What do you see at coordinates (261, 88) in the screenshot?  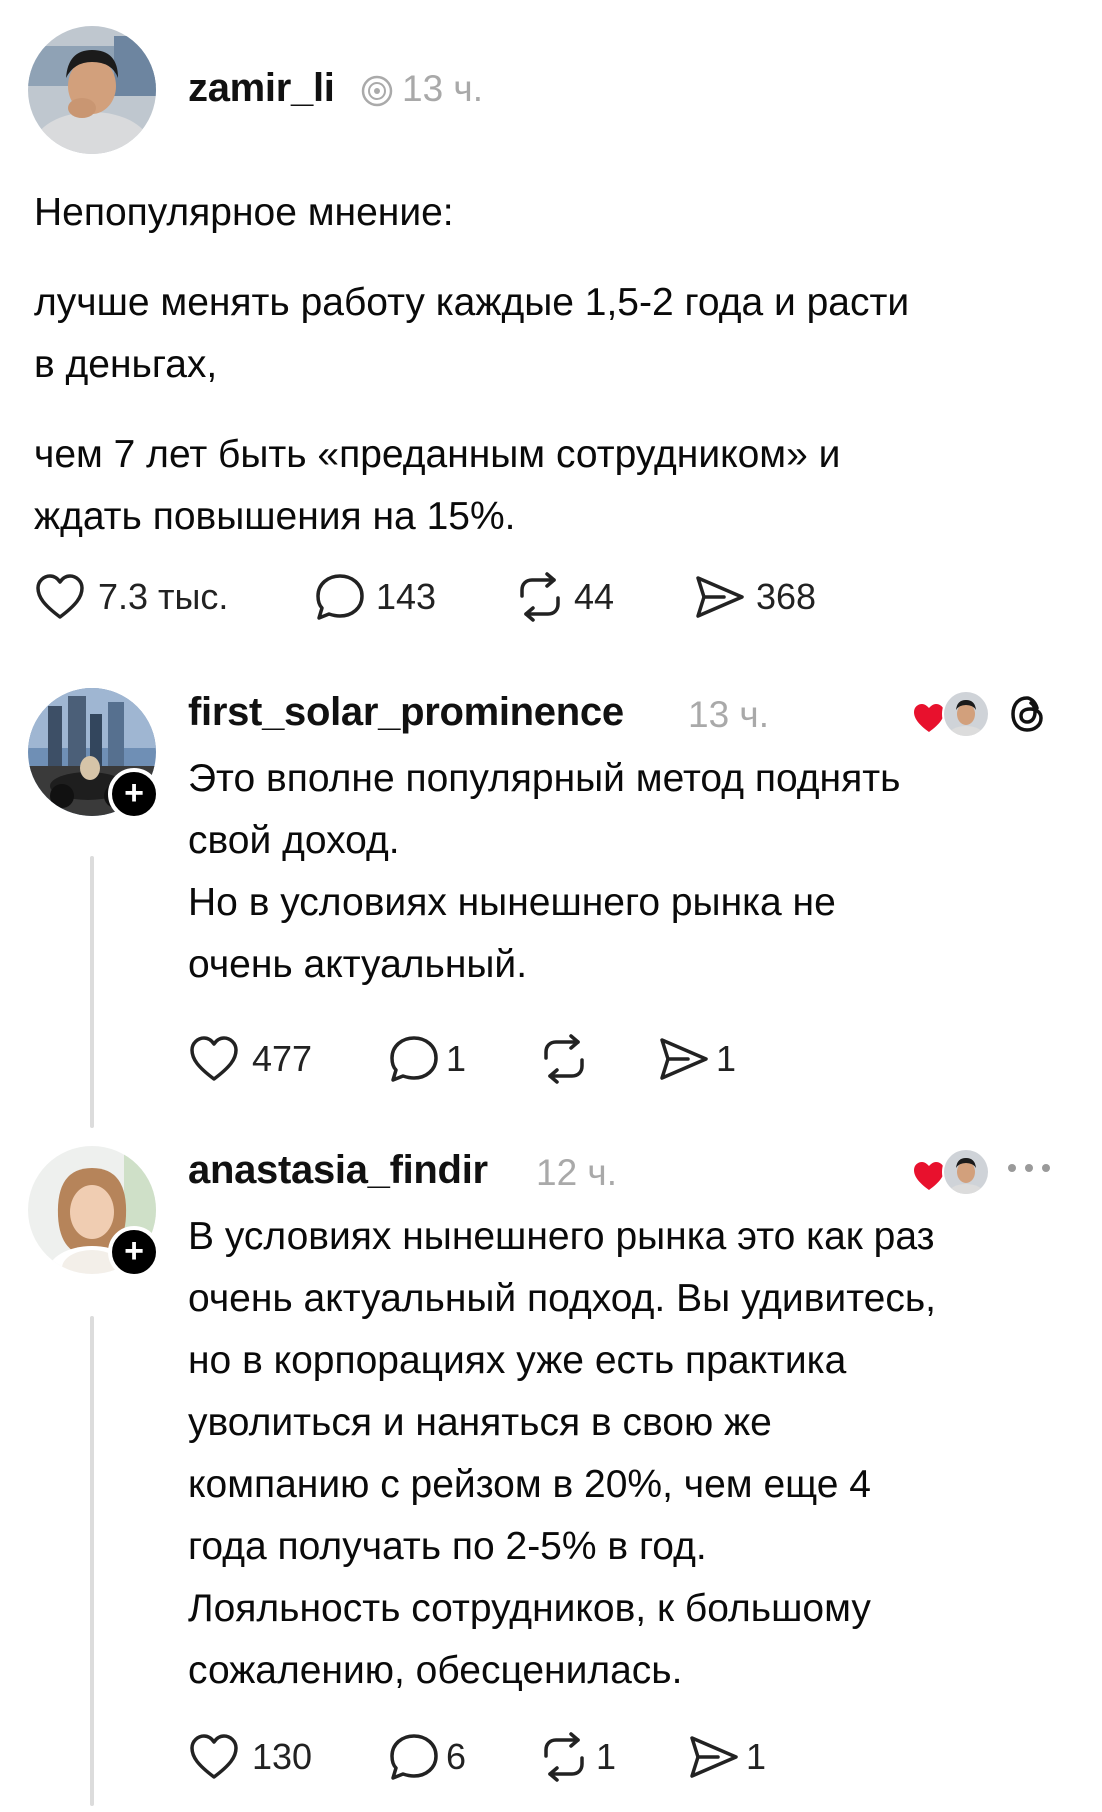 I see `post-username: zamir_li` at bounding box center [261, 88].